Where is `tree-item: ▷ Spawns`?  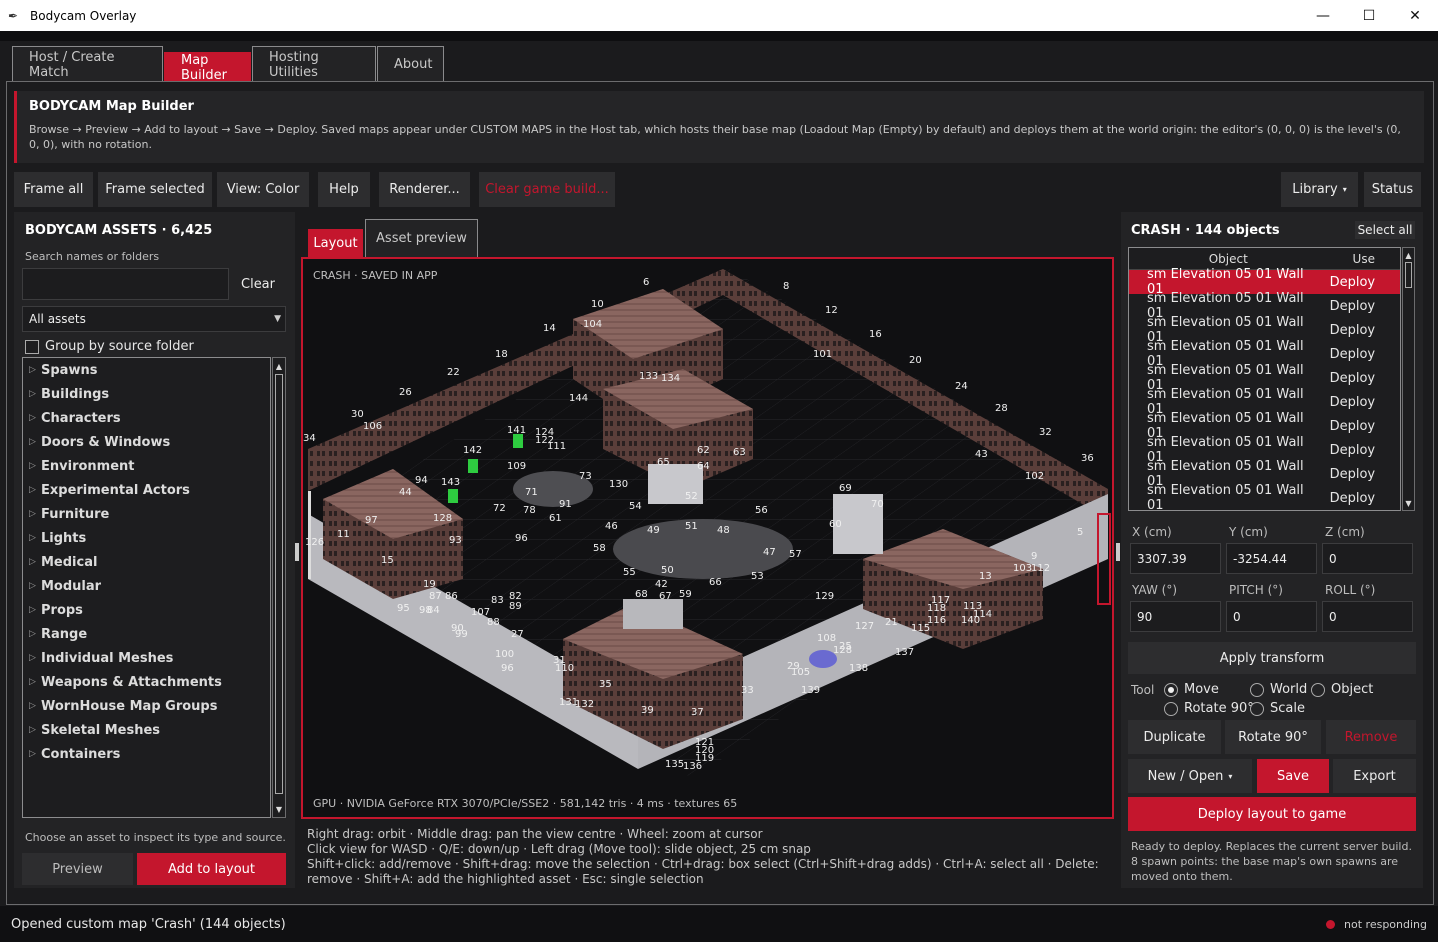 tree-item: ▷ Spawns is located at coordinates (146, 370).